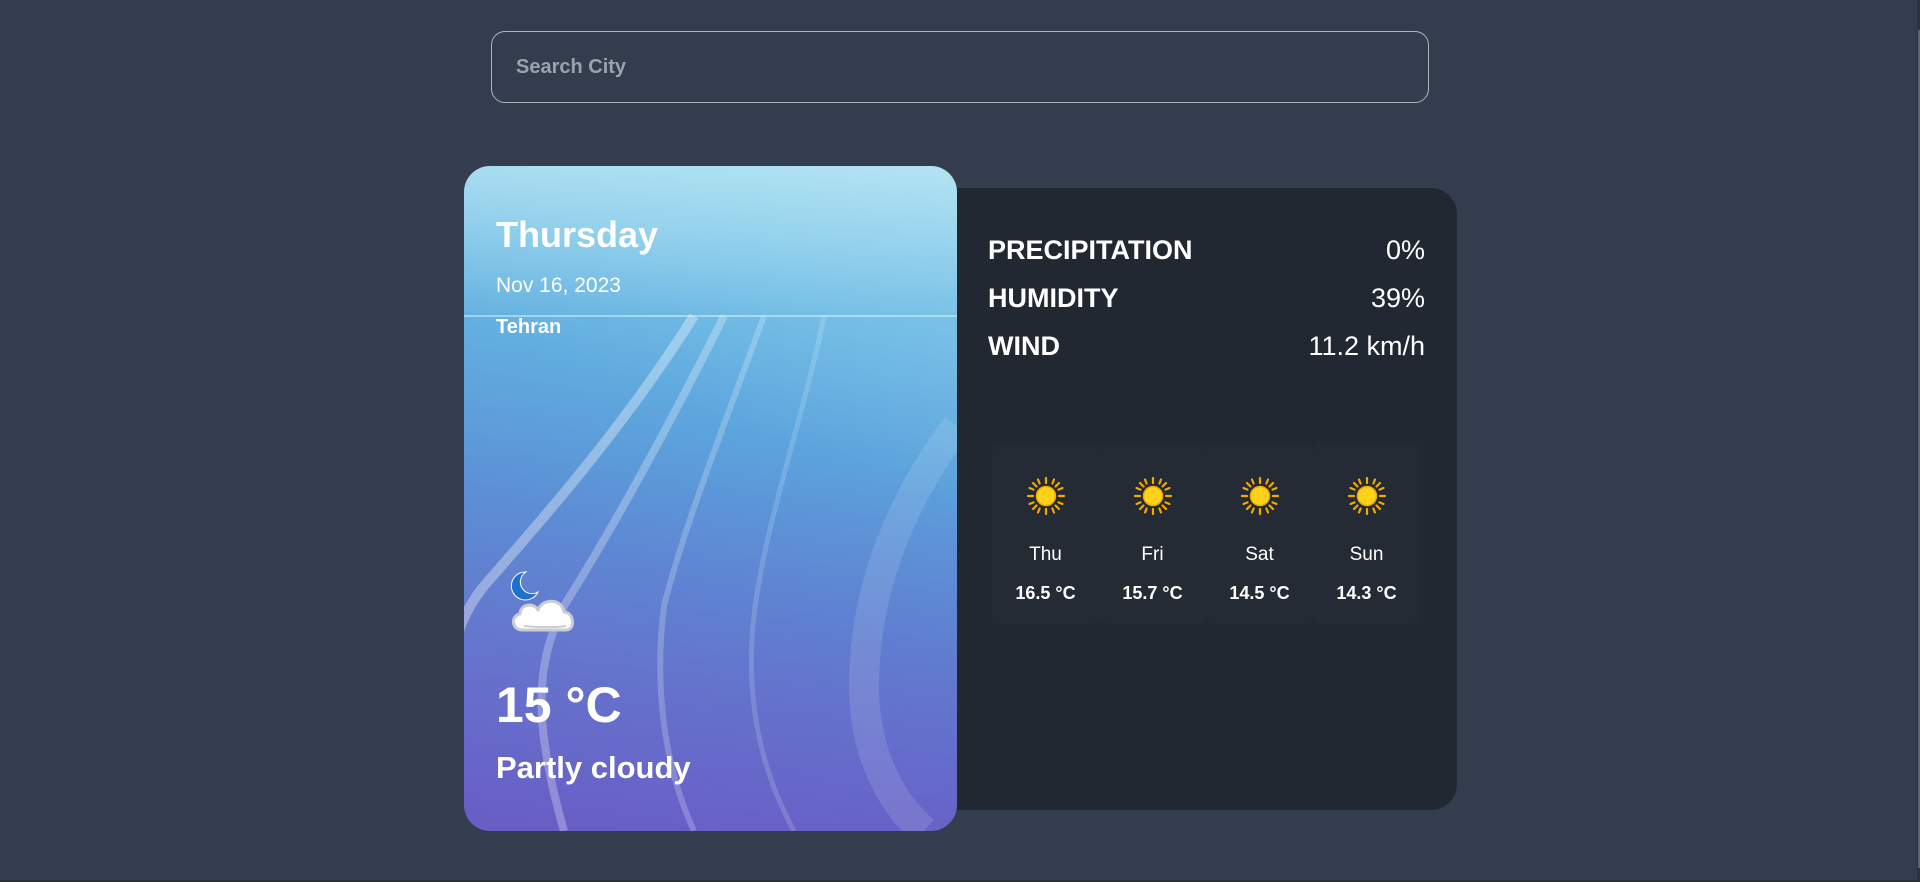 The image size is (1920, 882). I want to click on wind-row: WIND 11.2 km/h, so click(1206, 346).